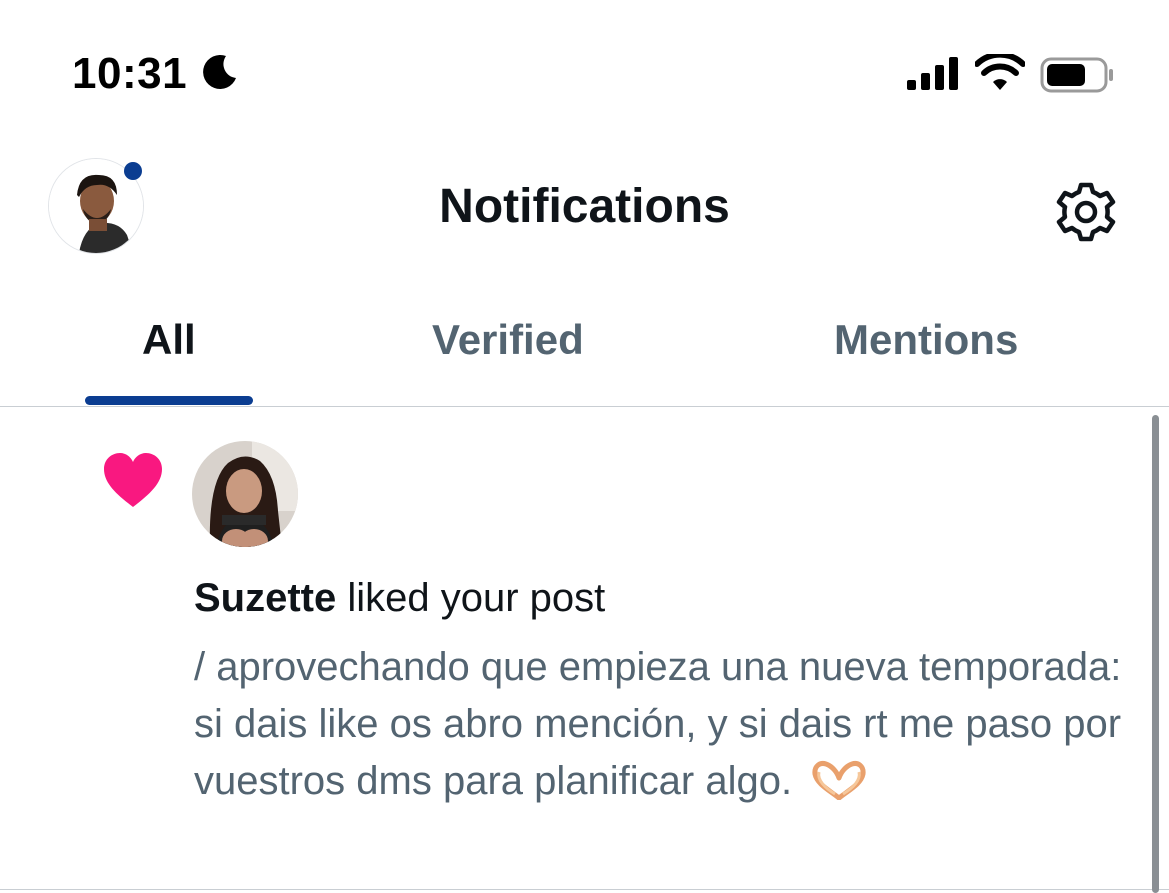 Image resolution: width=1169 pixels, height=893 pixels. I want to click on page-title: Notifications, so click(584, 206).